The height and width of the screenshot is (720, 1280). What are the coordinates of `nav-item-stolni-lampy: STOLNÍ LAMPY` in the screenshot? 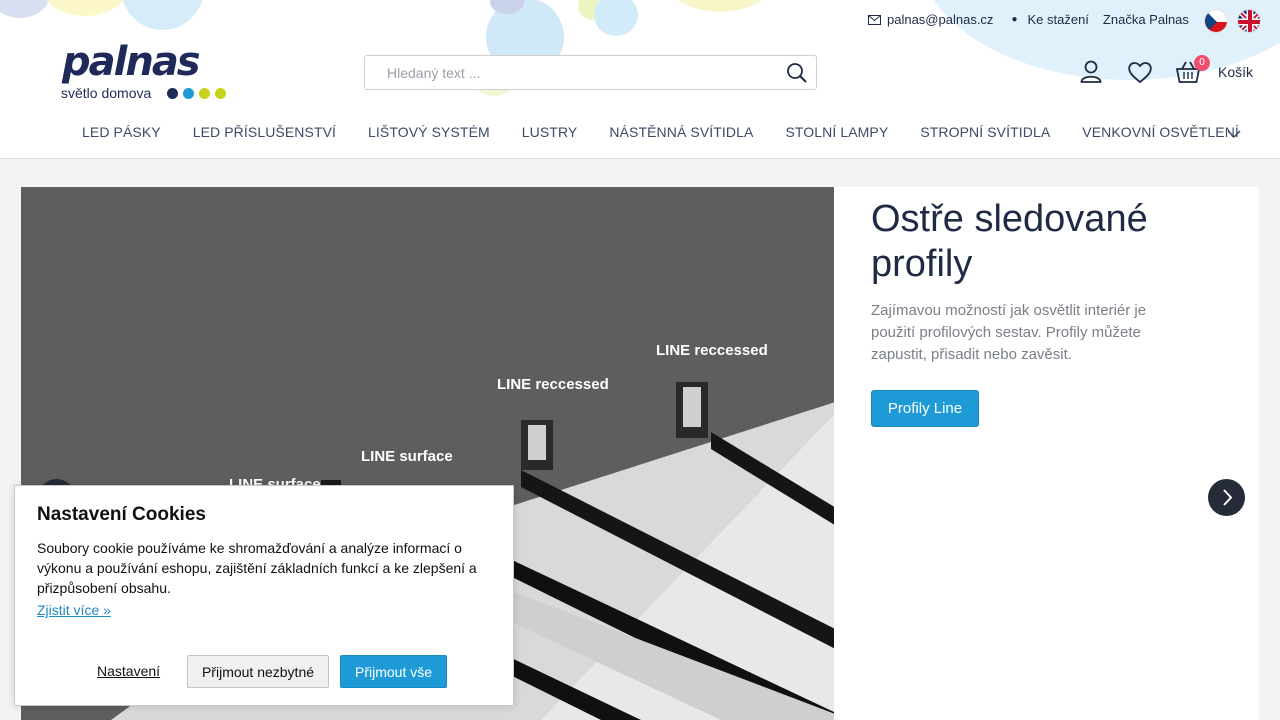 It's located at (836, 132).